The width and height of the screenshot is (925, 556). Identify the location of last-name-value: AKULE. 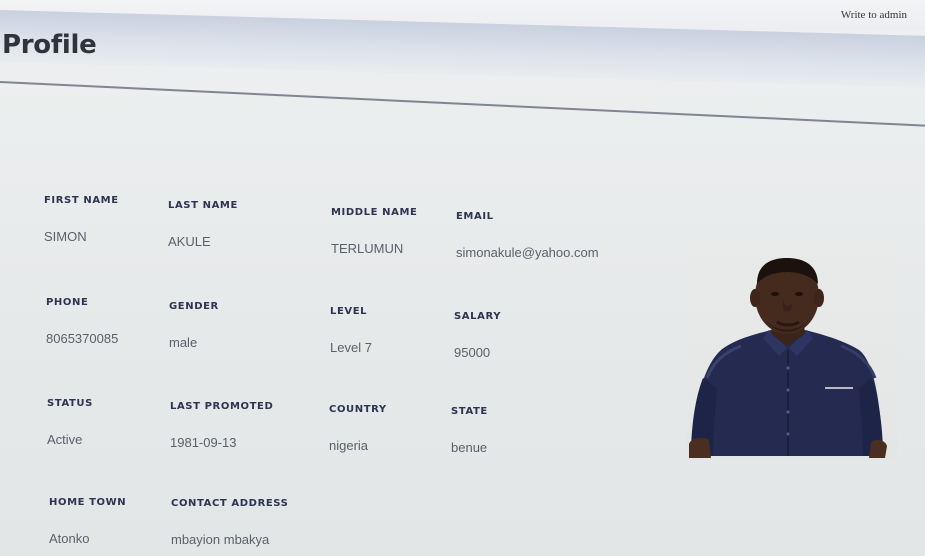
(189, 241).